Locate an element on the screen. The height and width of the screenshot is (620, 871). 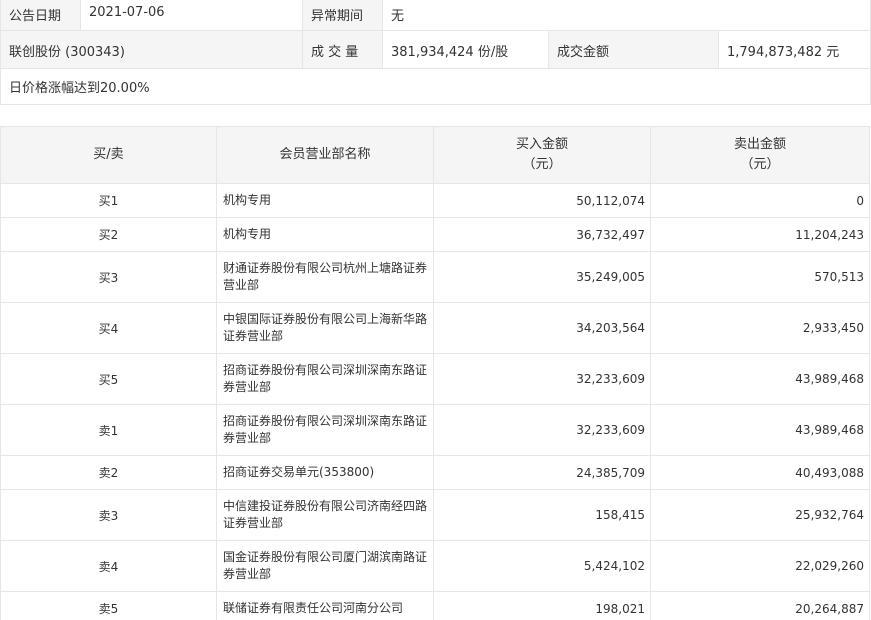
row-buy-amount: 35,249,005 is located at coordinates (542, 277).